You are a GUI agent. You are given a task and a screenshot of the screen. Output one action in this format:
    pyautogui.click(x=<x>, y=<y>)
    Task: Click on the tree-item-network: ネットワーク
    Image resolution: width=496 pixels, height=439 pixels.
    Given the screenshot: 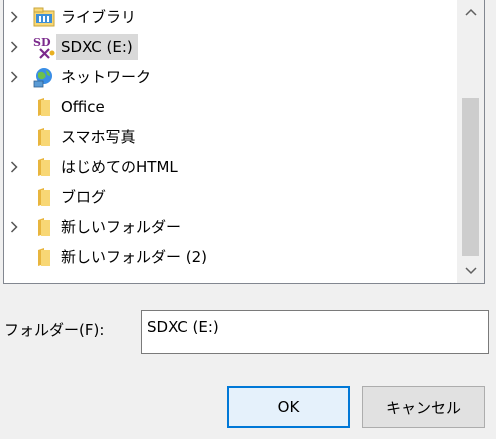 What is the action you would take?
    pyautogui.click(x=94, y=77)
    